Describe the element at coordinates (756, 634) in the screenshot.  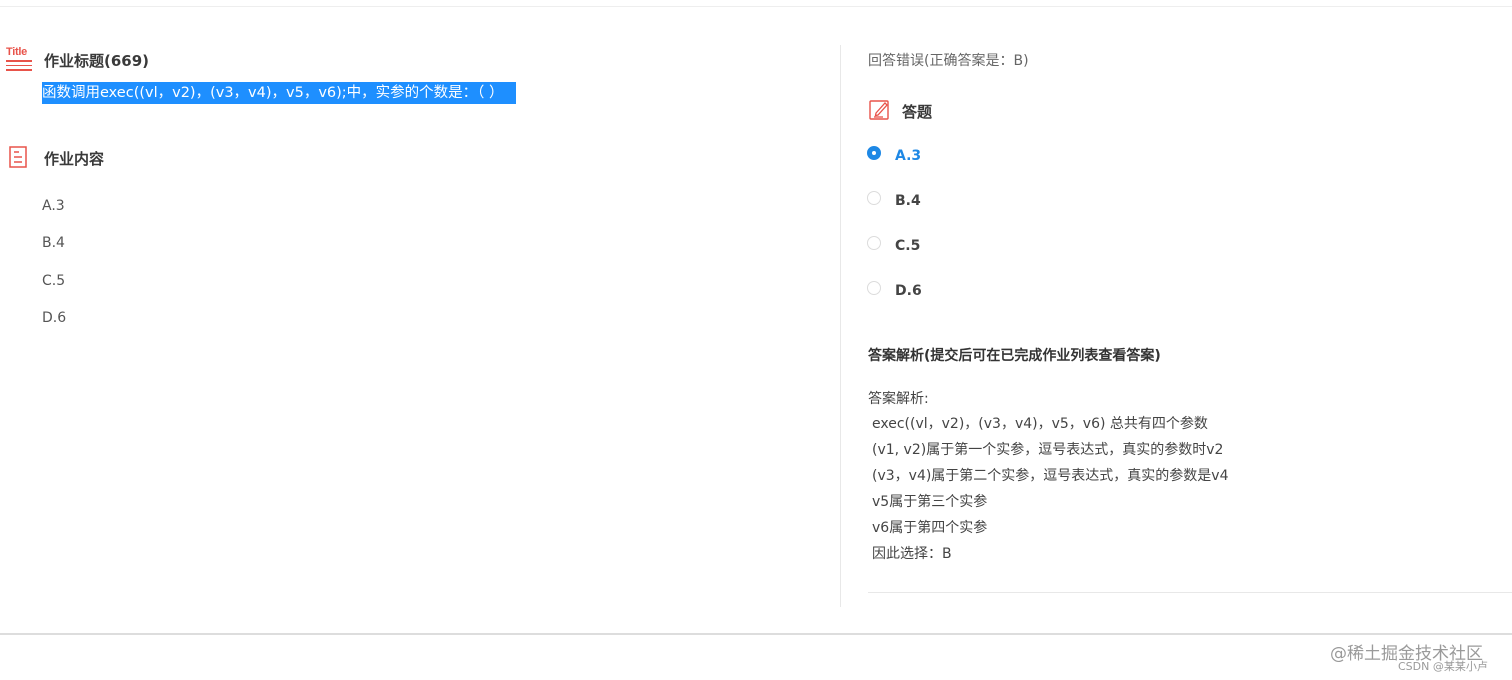
I see `footer-divider` at that location.